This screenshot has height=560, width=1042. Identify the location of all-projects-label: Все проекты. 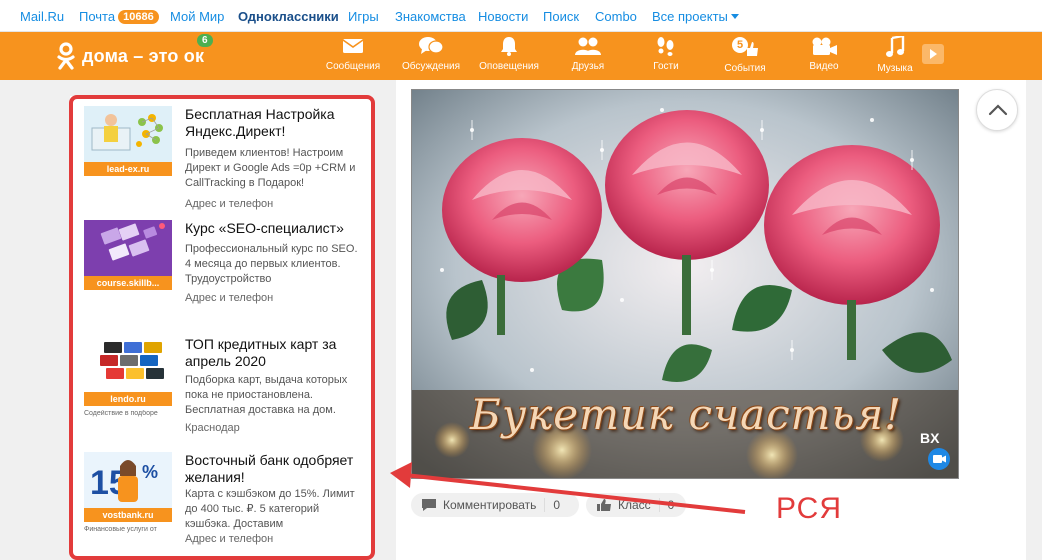
(690, 16).